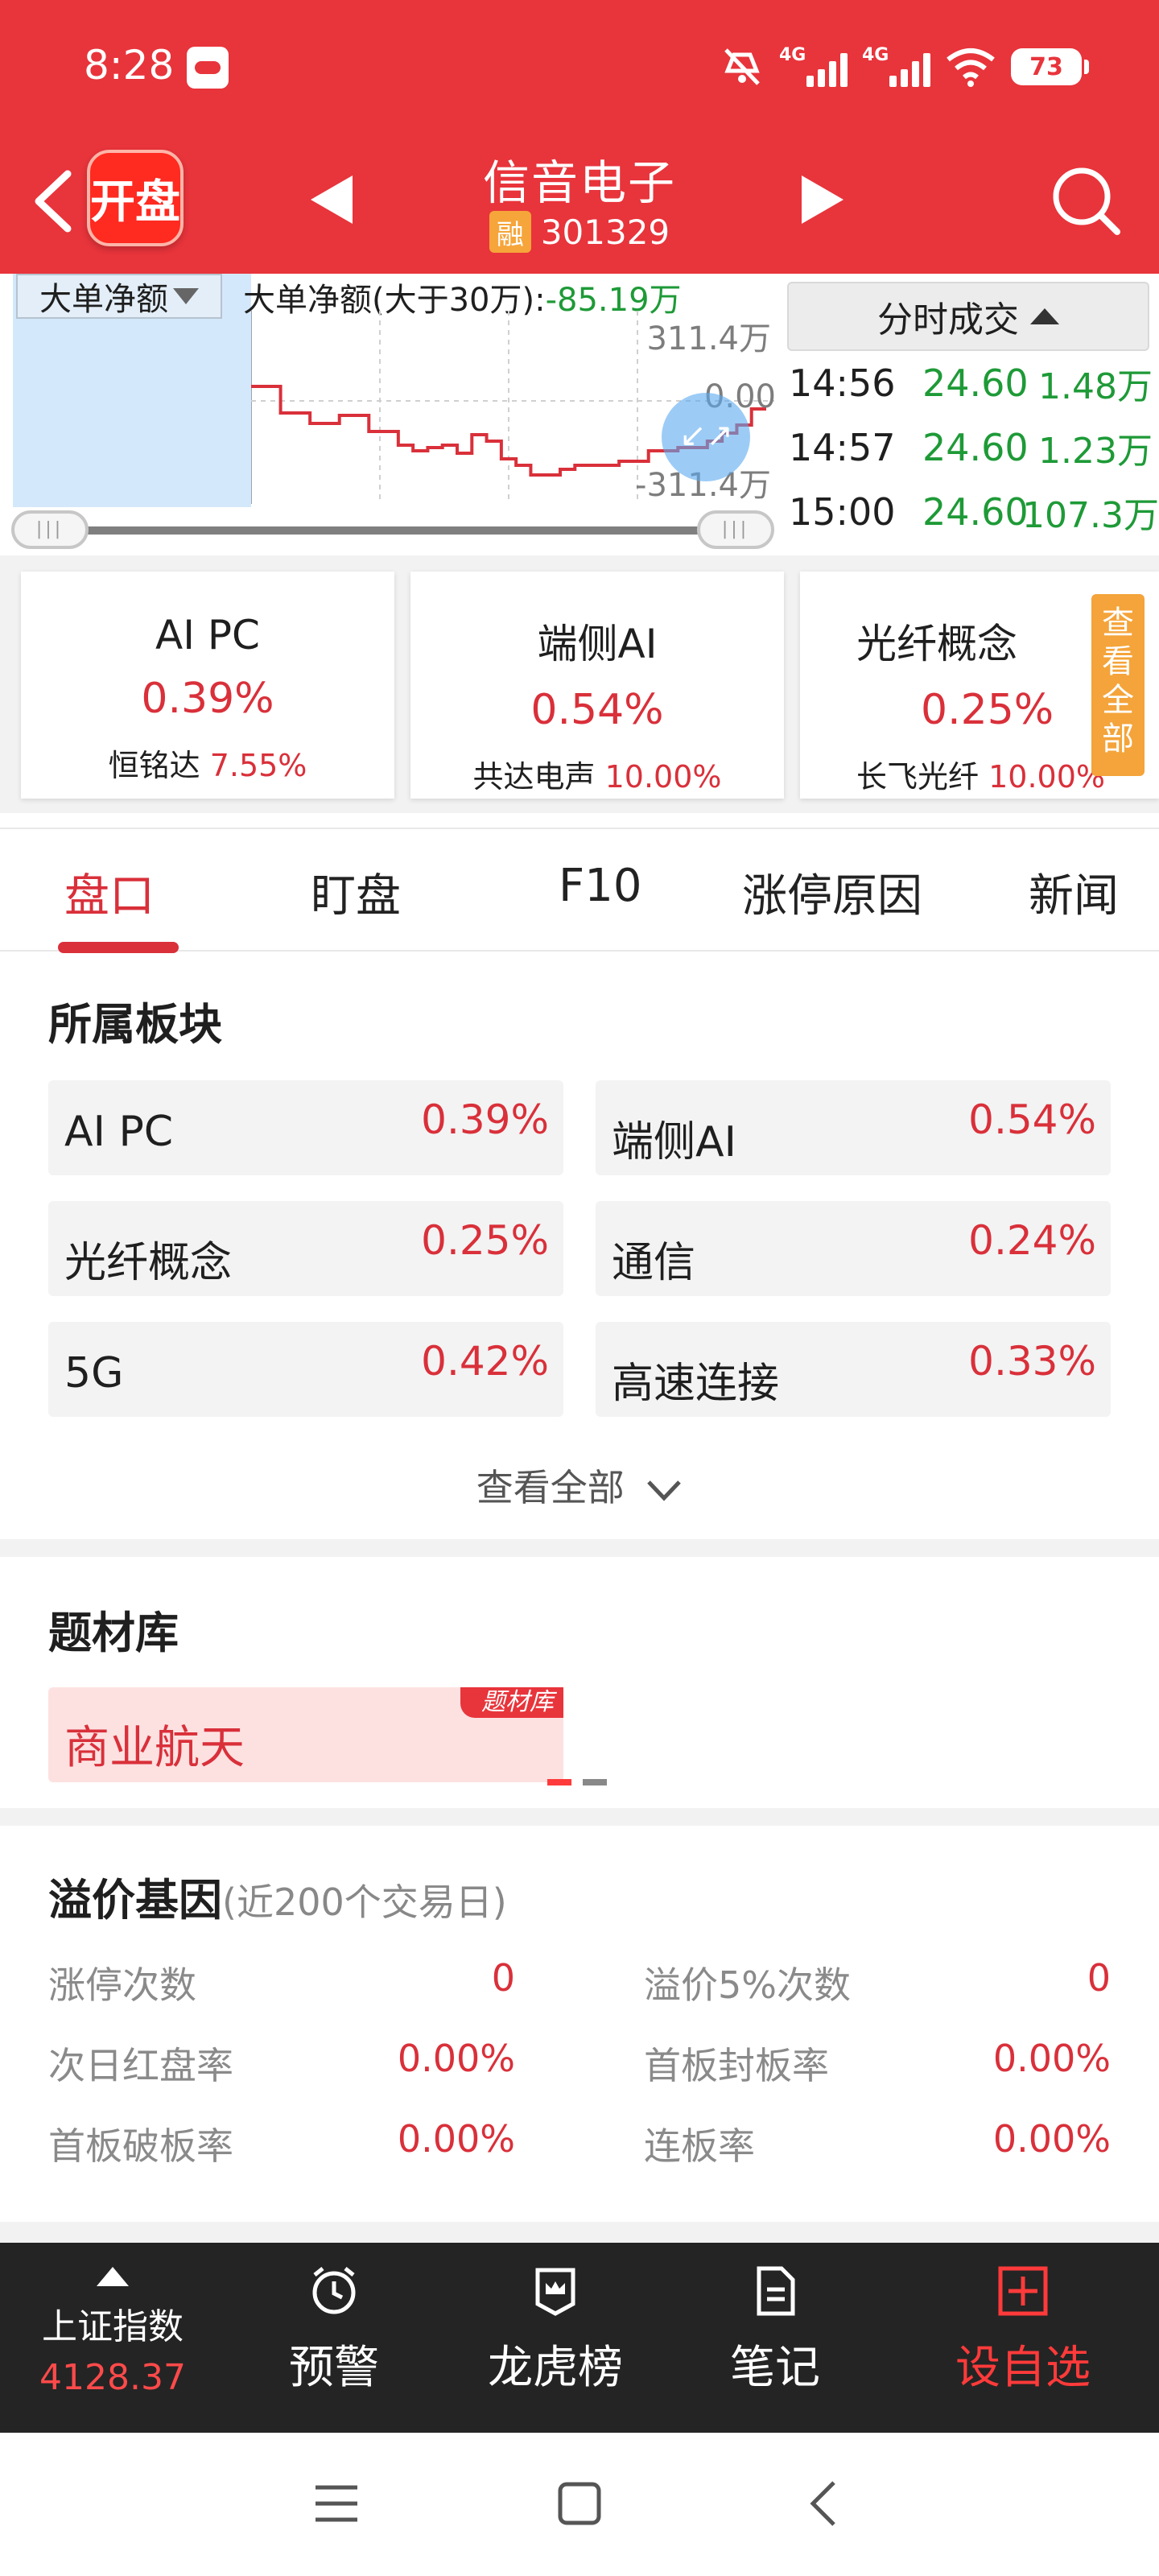 The width and height of the screenshot is (1159, 2576). I want to click on tick-trades-toggle: 分时成交, so click(968, 316).